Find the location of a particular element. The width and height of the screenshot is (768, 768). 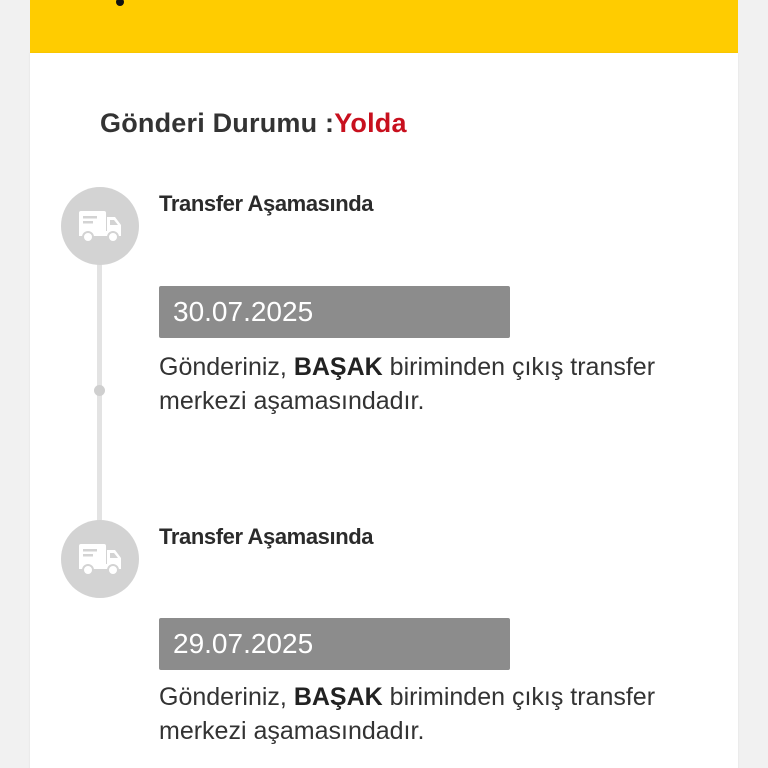

event-date: 30.07.2025 is located at coordinates (334, 312).